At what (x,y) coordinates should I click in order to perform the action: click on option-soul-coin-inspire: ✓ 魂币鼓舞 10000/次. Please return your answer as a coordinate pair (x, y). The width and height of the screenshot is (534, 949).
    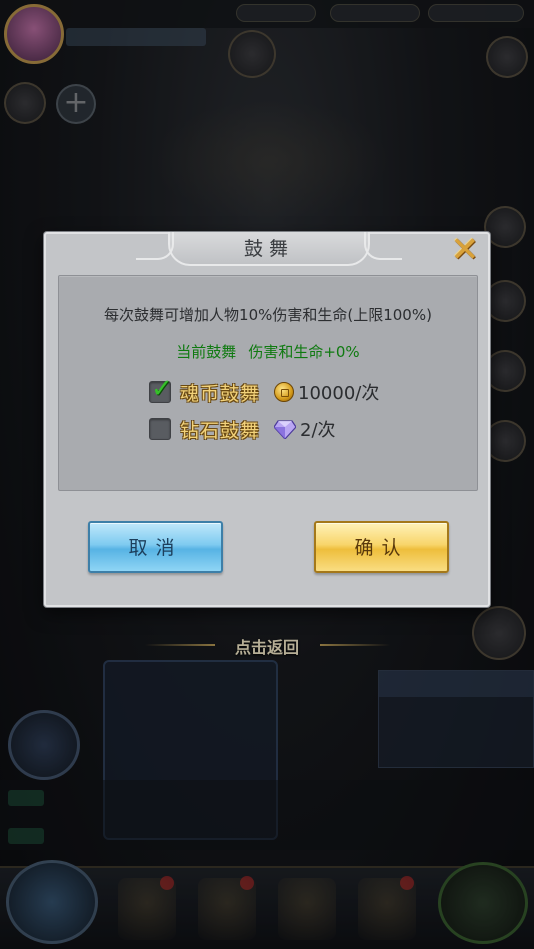
    Looking at the image, I should click on (264, 389).